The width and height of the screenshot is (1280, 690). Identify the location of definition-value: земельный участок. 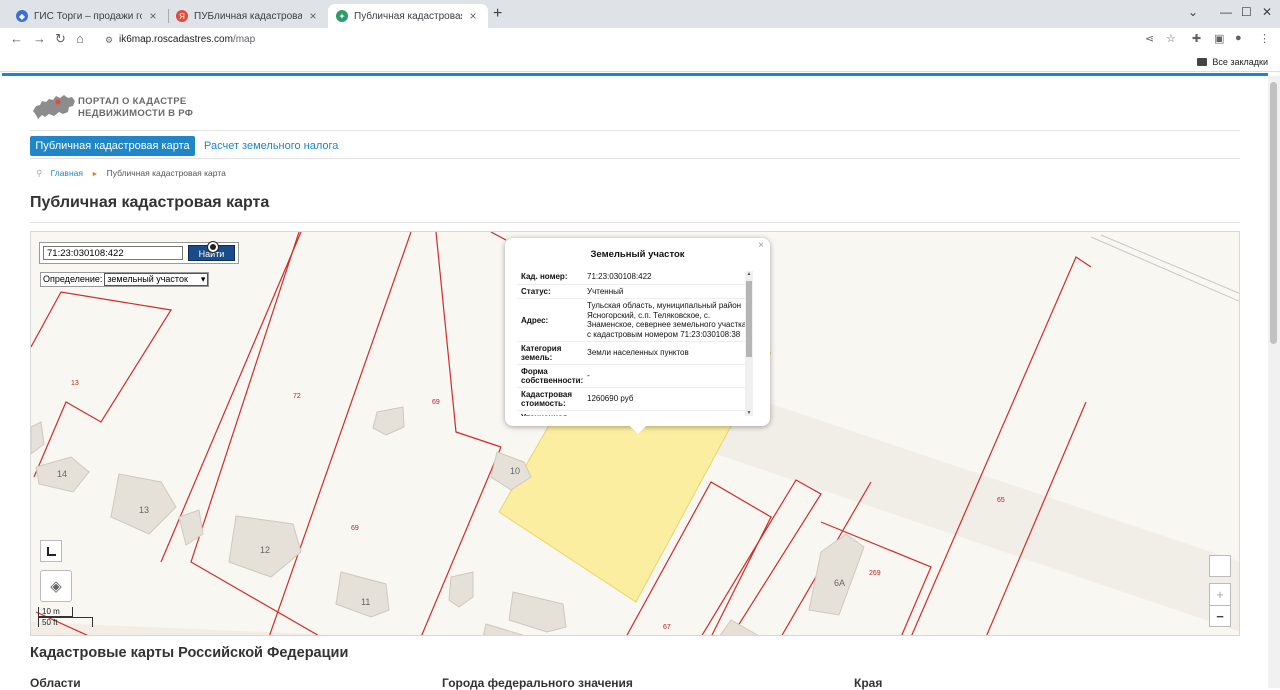
(147, 279).